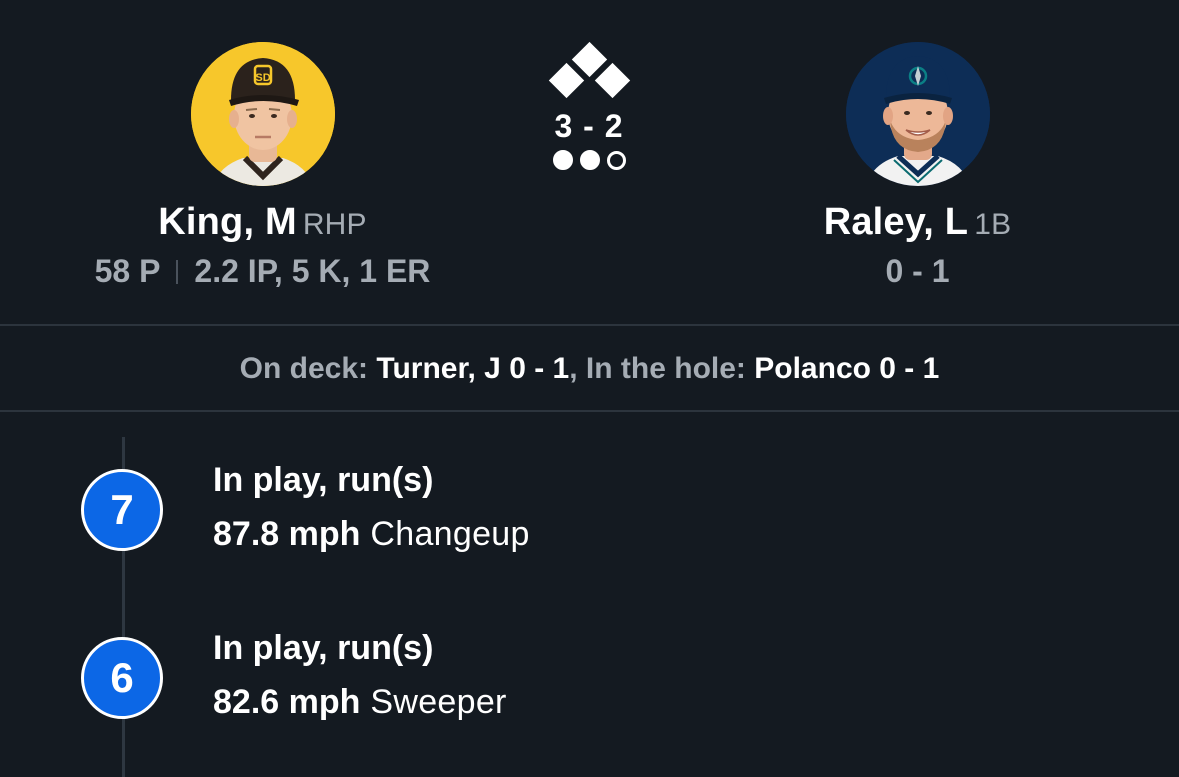 This screenshot has height=777, width=1179. Describe the element at coordinates (612, 80) in the screenshot. I see `first-base-icon` at that location.